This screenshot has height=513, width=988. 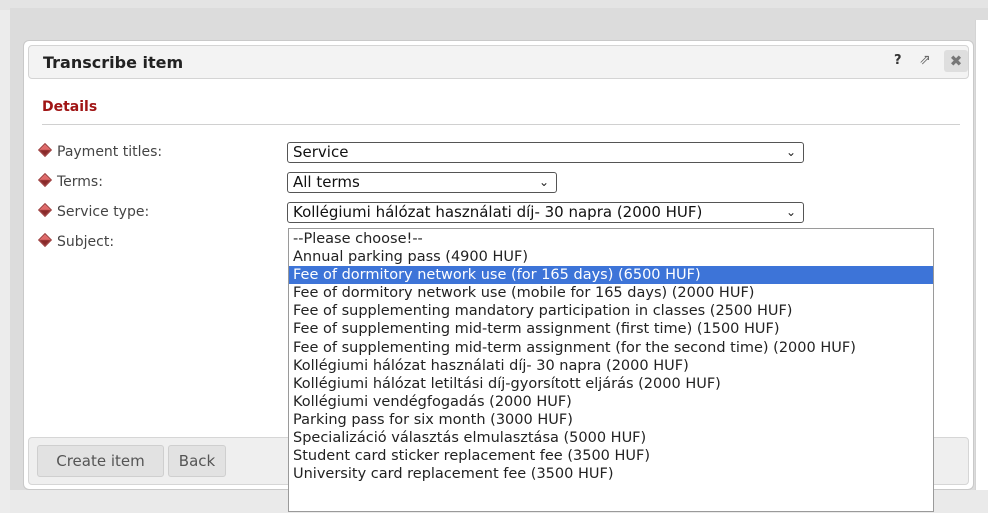 I want to click on service-type-label-text: Service type:, so click(x=103, y=212).